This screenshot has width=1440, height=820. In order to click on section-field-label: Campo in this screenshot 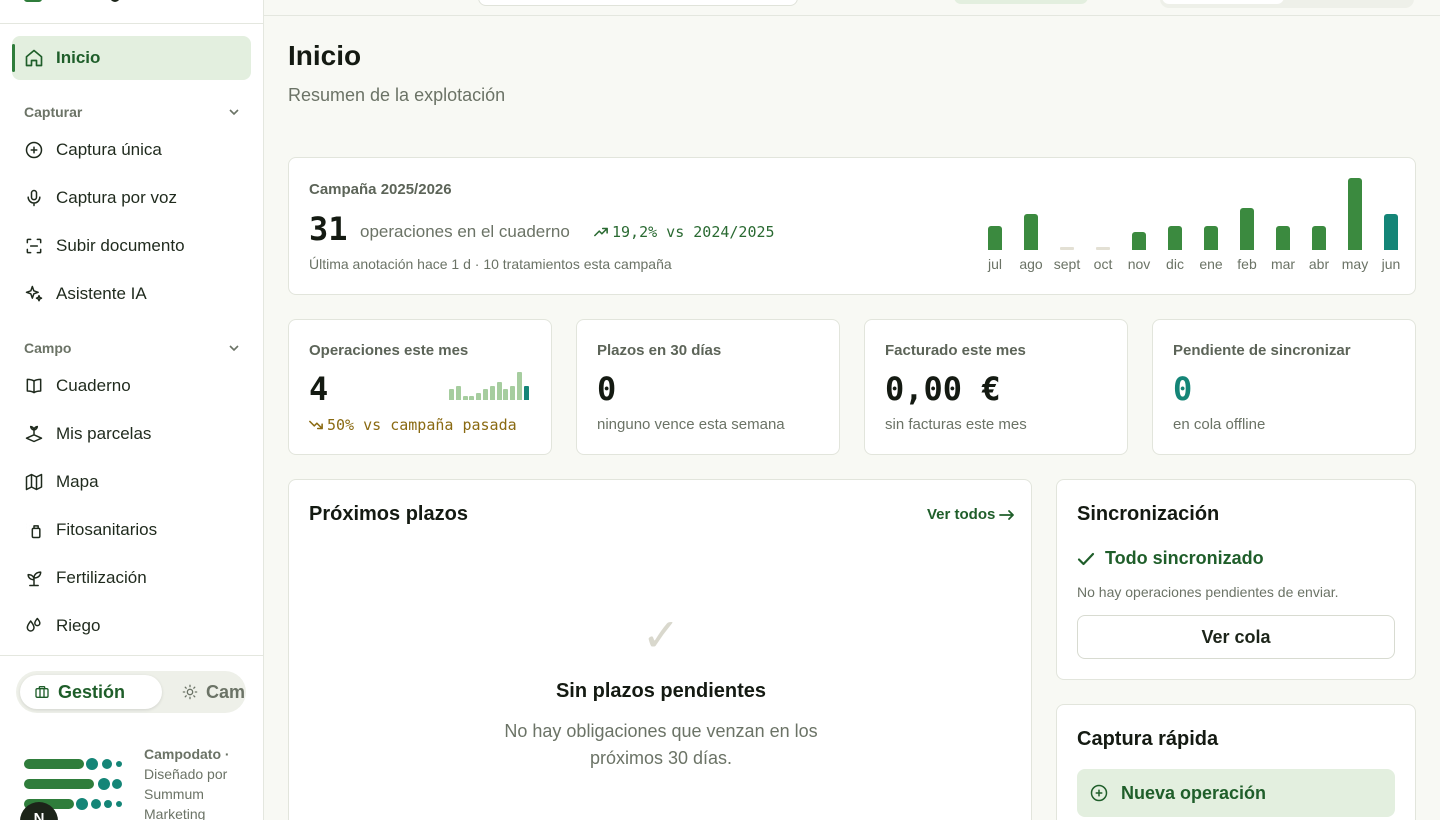, I will do `click(48, 348)`.